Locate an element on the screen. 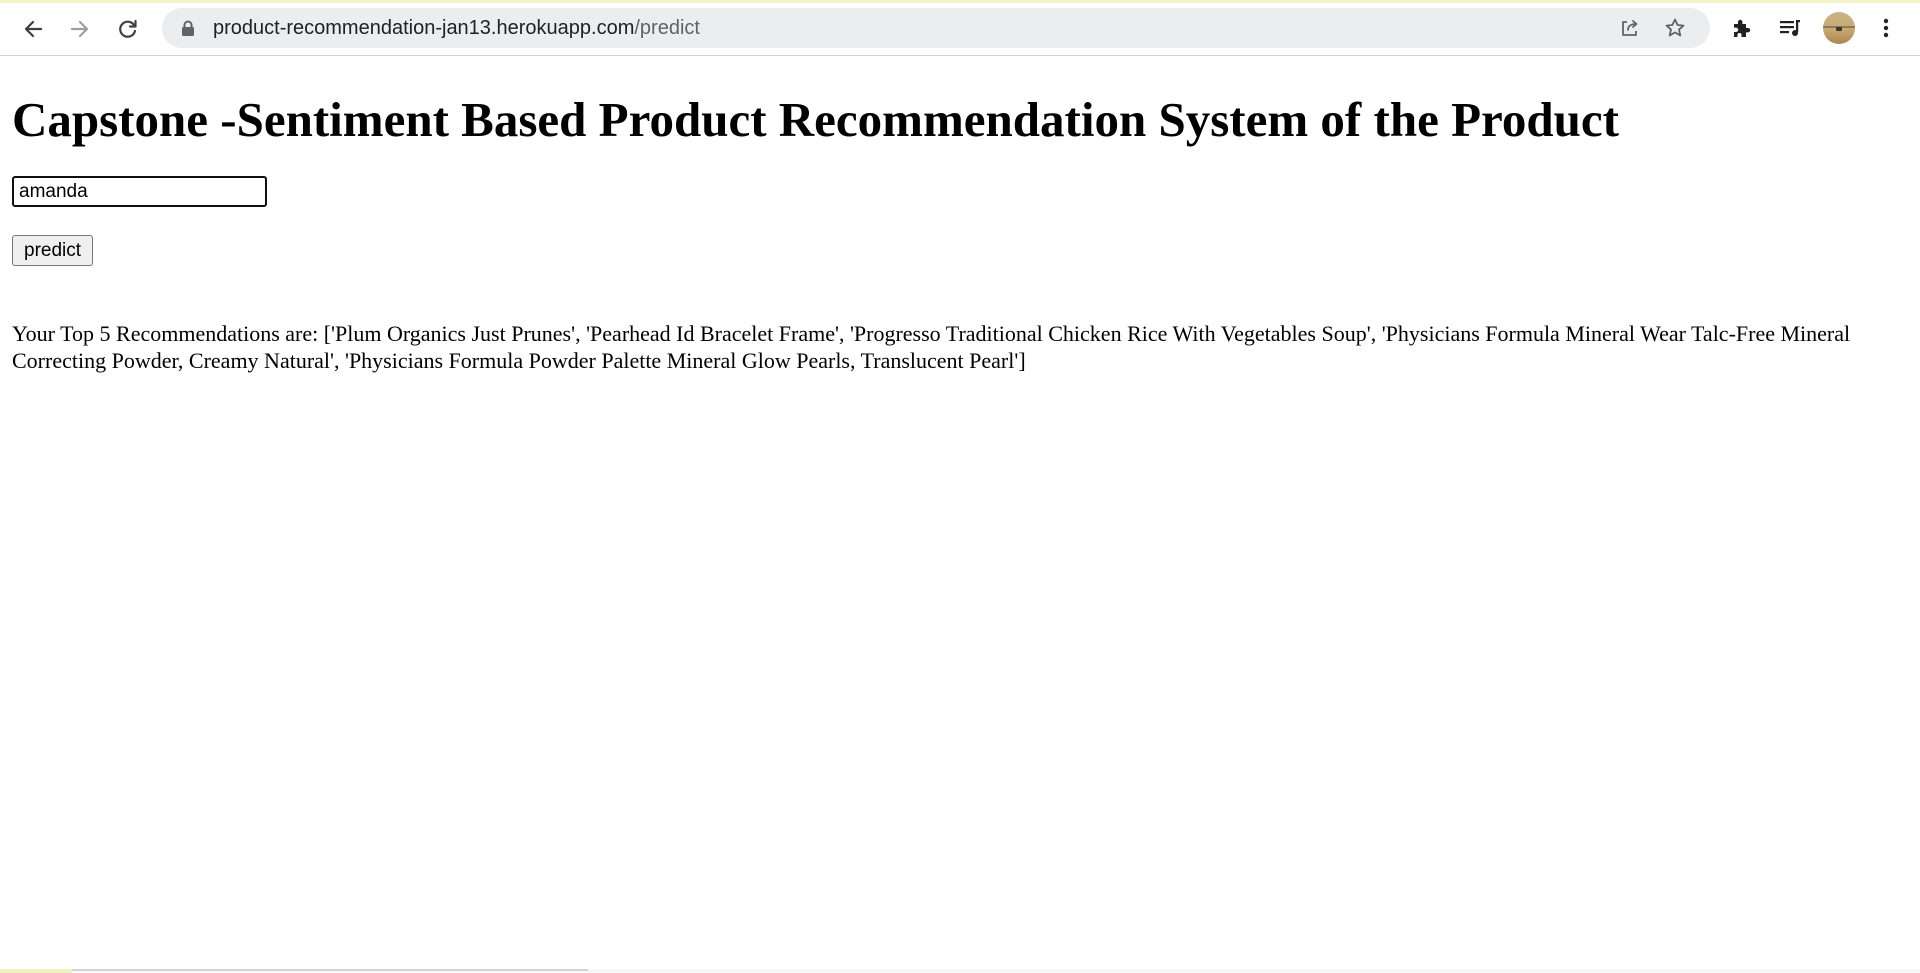  profile-avatar is located at coordinates (1839, 28).